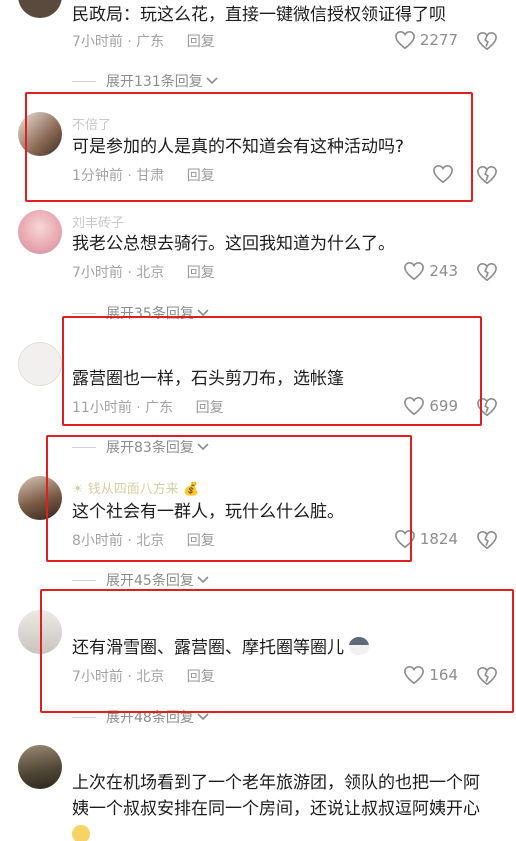  I want to click on comment-text: 民政局：玩这么花，直接一键微信授权领证得了呗, so click(259, 15).